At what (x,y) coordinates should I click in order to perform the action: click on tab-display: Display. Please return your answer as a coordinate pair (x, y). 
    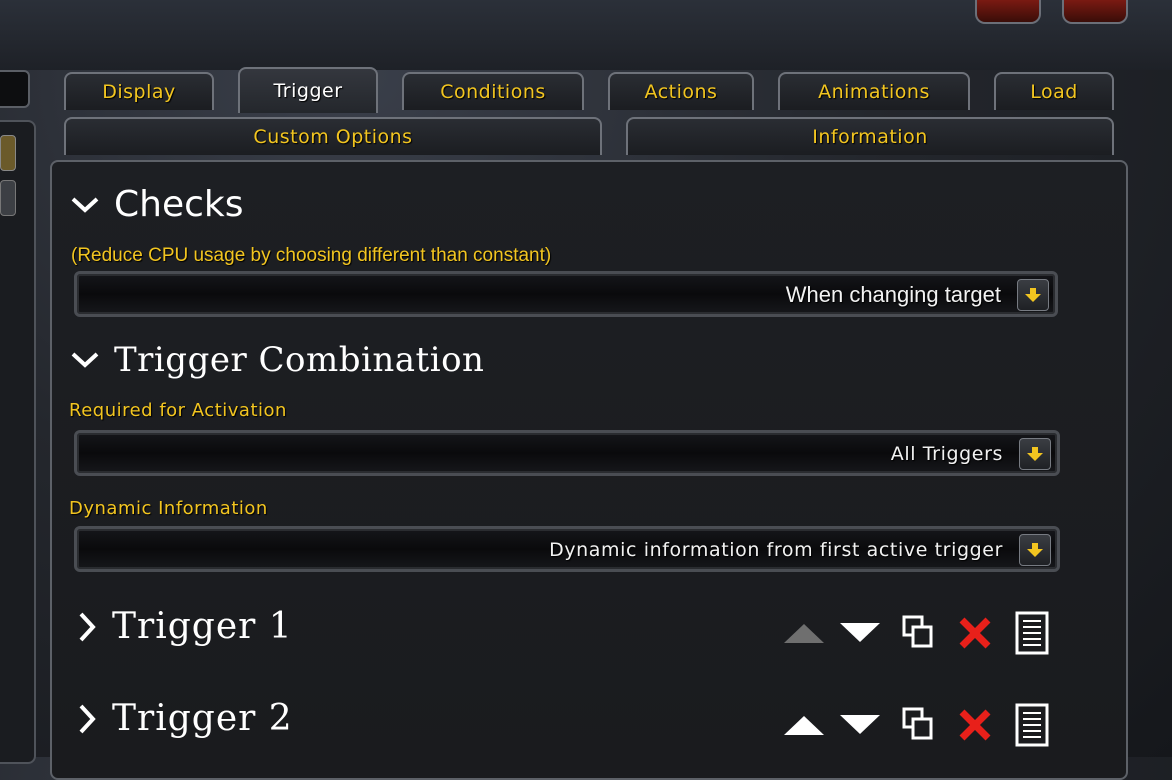
    Looking at the image, I should click on (139, 91).